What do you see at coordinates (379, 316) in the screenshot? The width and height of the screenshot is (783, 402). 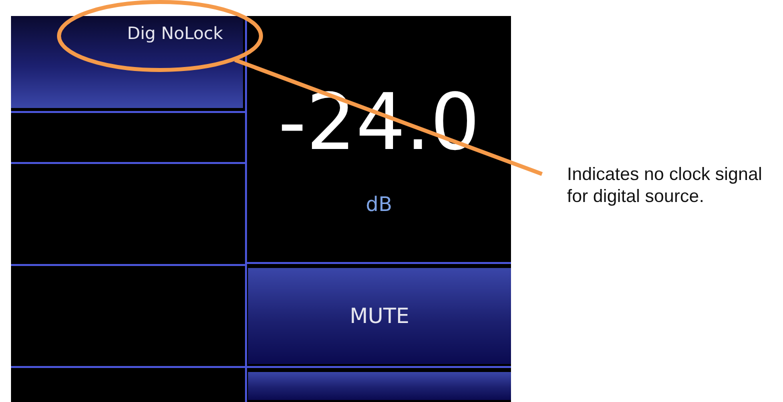 I see `mute-button: MUTE` at bounding box center [379, 316].